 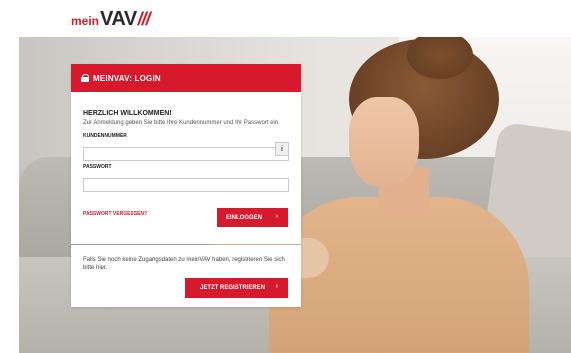 What do you see at coordinates (127, 78) in the screenshot?
I see `login-title: MEINVAV: LOGIN` at bounding box center [127, 78].